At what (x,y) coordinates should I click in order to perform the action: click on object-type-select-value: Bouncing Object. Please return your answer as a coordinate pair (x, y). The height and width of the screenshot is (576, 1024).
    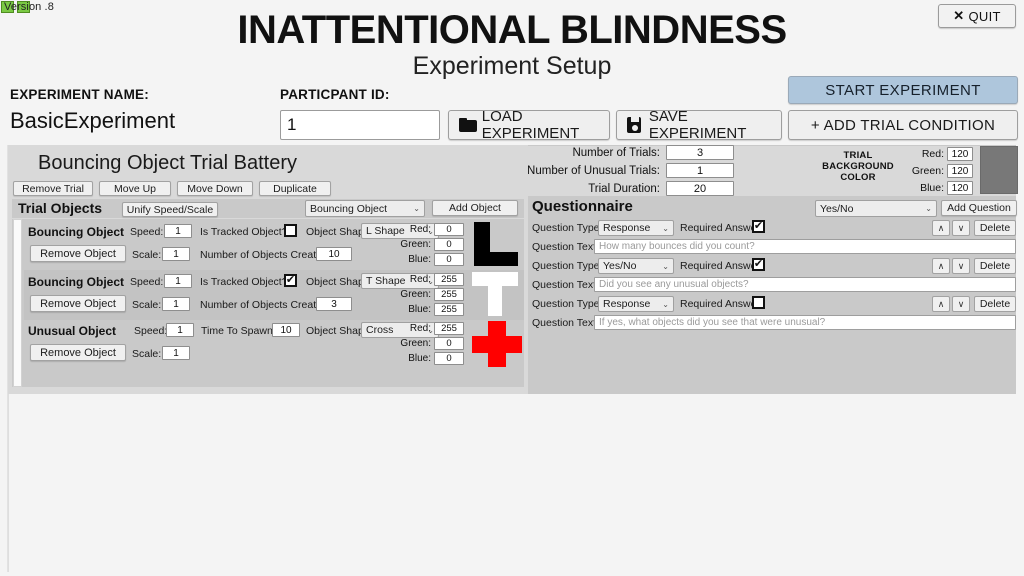
    Looking at the image, I should click on (349, 208).